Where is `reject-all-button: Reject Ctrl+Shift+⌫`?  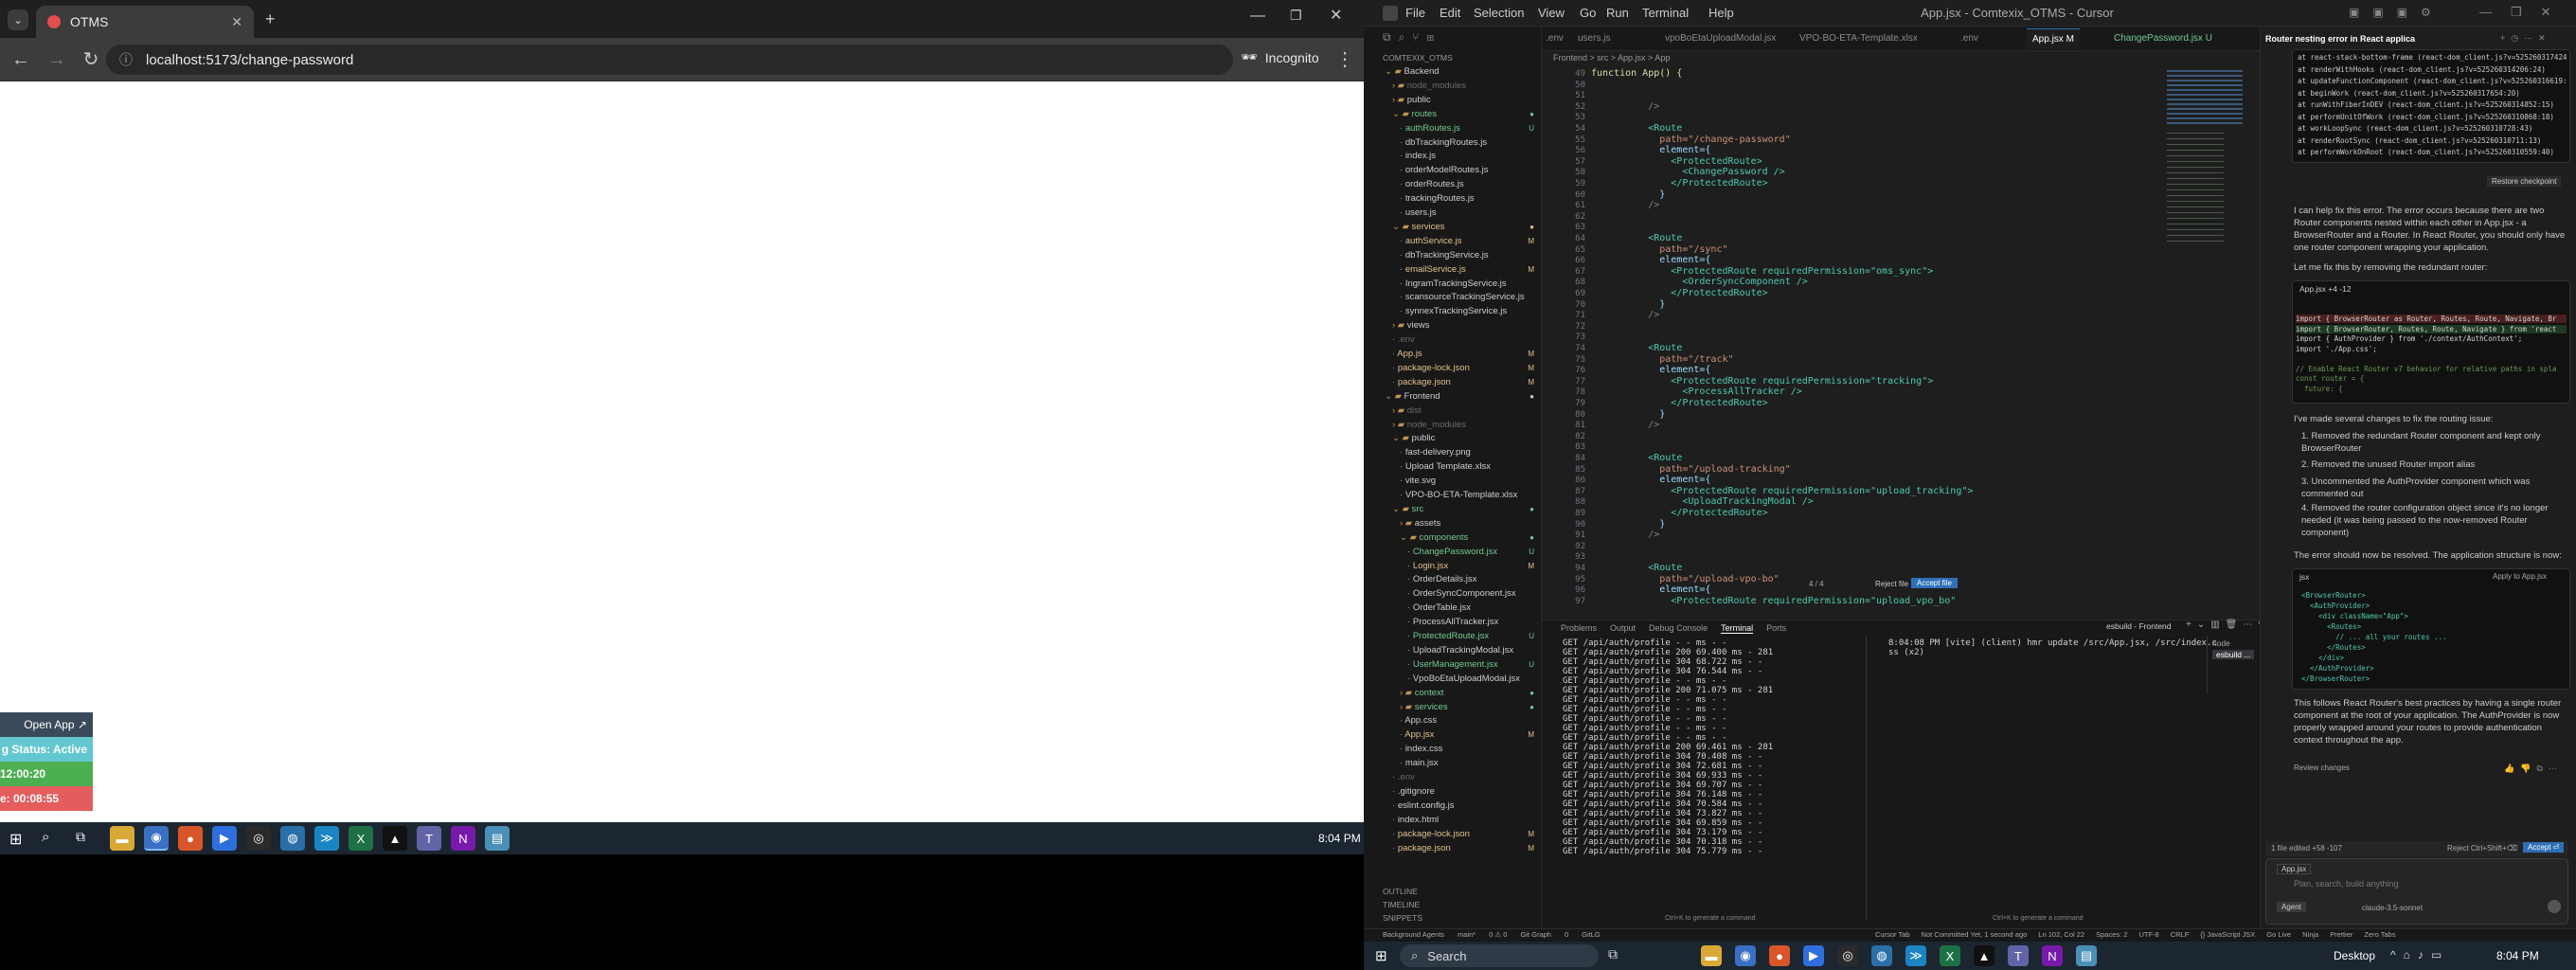
reject-all-button: Reject Ctrl+Shift+⌫ is located at coordinates (2482, 848).